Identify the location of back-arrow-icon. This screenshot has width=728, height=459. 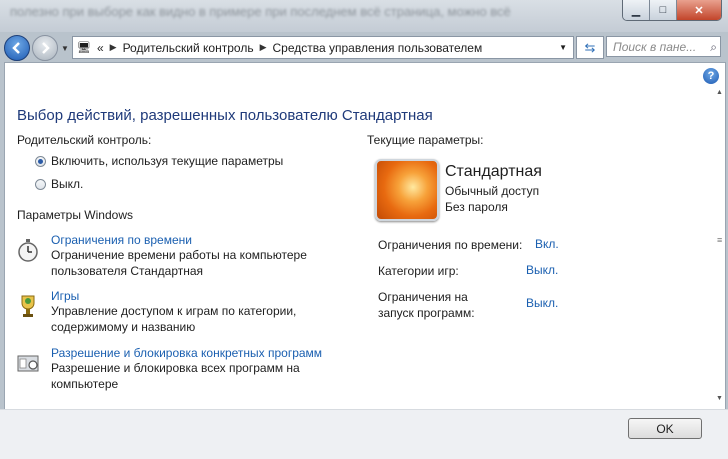
(16, 48).